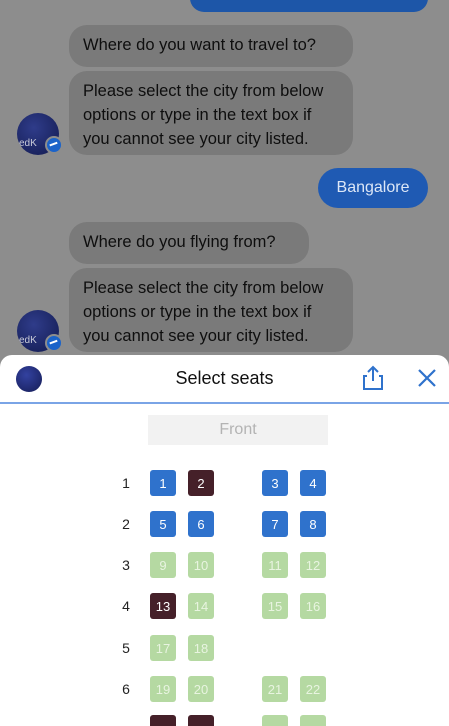 The height and width of the screenshot is (726, 449). What do you see at coordinates (224, 565) in the screenshot?
I see `seat-row: 3 9 10 11 12` at bounding box center [224, 565].